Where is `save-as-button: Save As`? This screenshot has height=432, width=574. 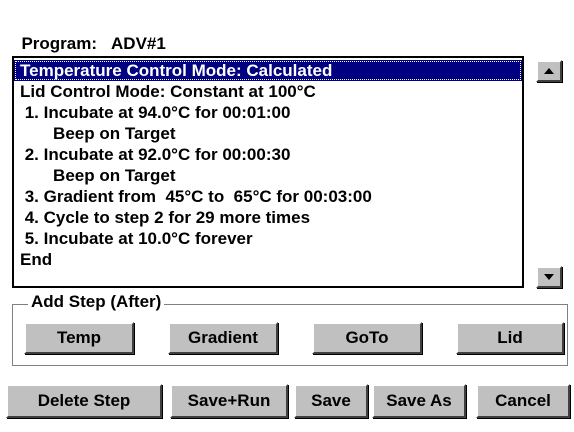 save-as-button: Save As is located at coordinates (419, 401).